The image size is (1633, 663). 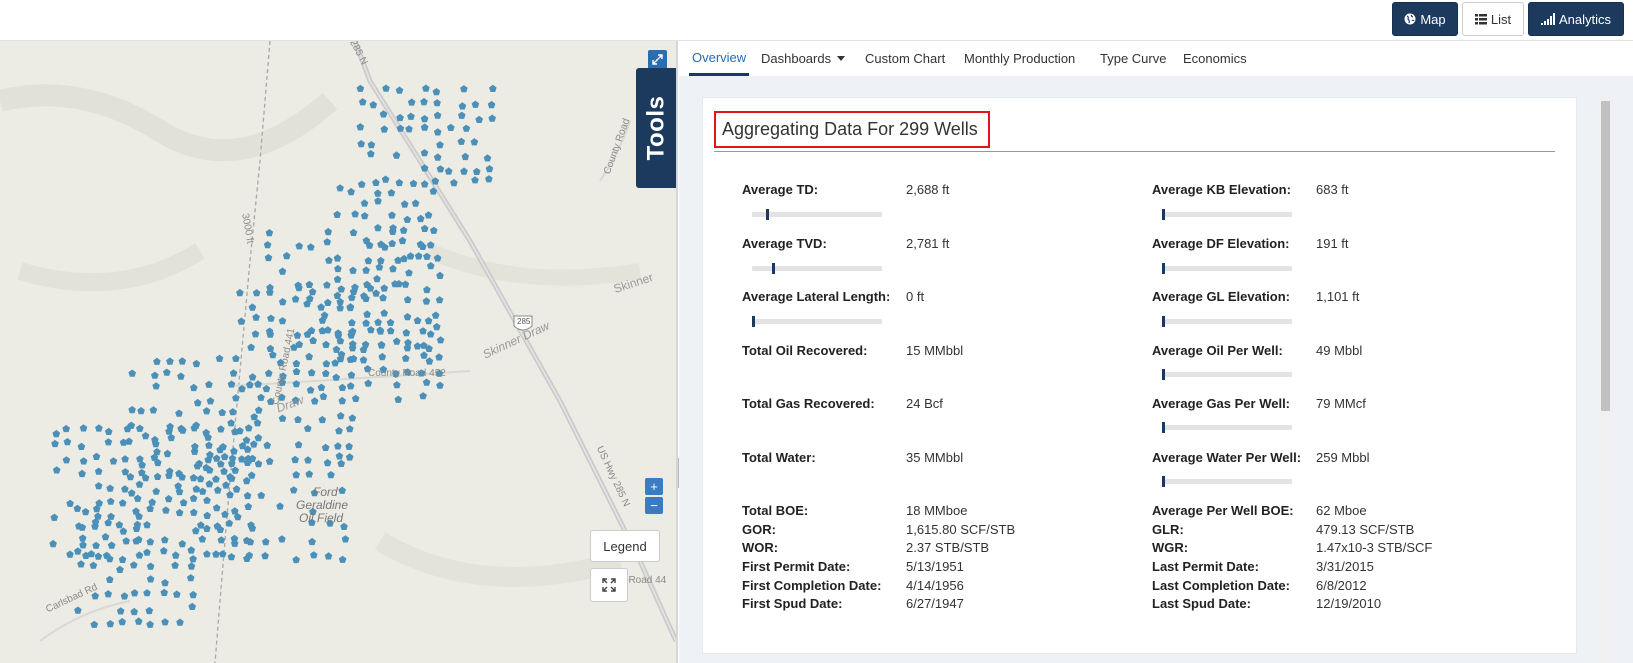 What do you see at coordinates (779, 457) in the screenshot?
I see `stat-label: Total Water:` at bounding box center [779, 457].